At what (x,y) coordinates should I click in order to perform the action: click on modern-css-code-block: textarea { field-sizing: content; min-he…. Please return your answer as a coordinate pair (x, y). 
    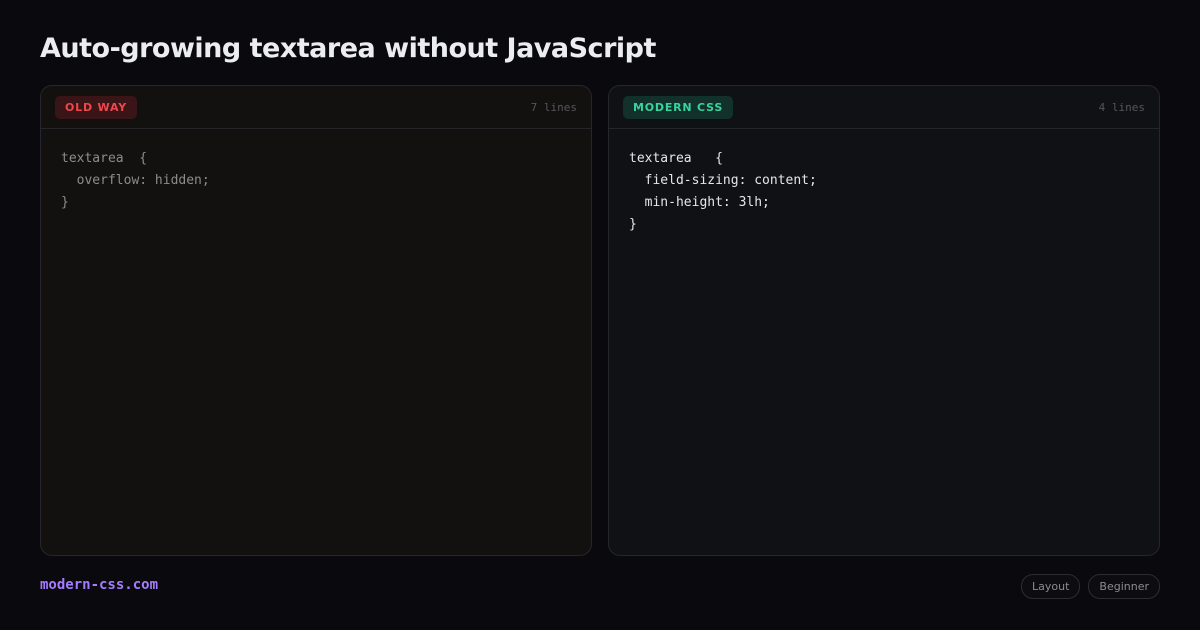
    Looking at the image, I should click on (723, 191).